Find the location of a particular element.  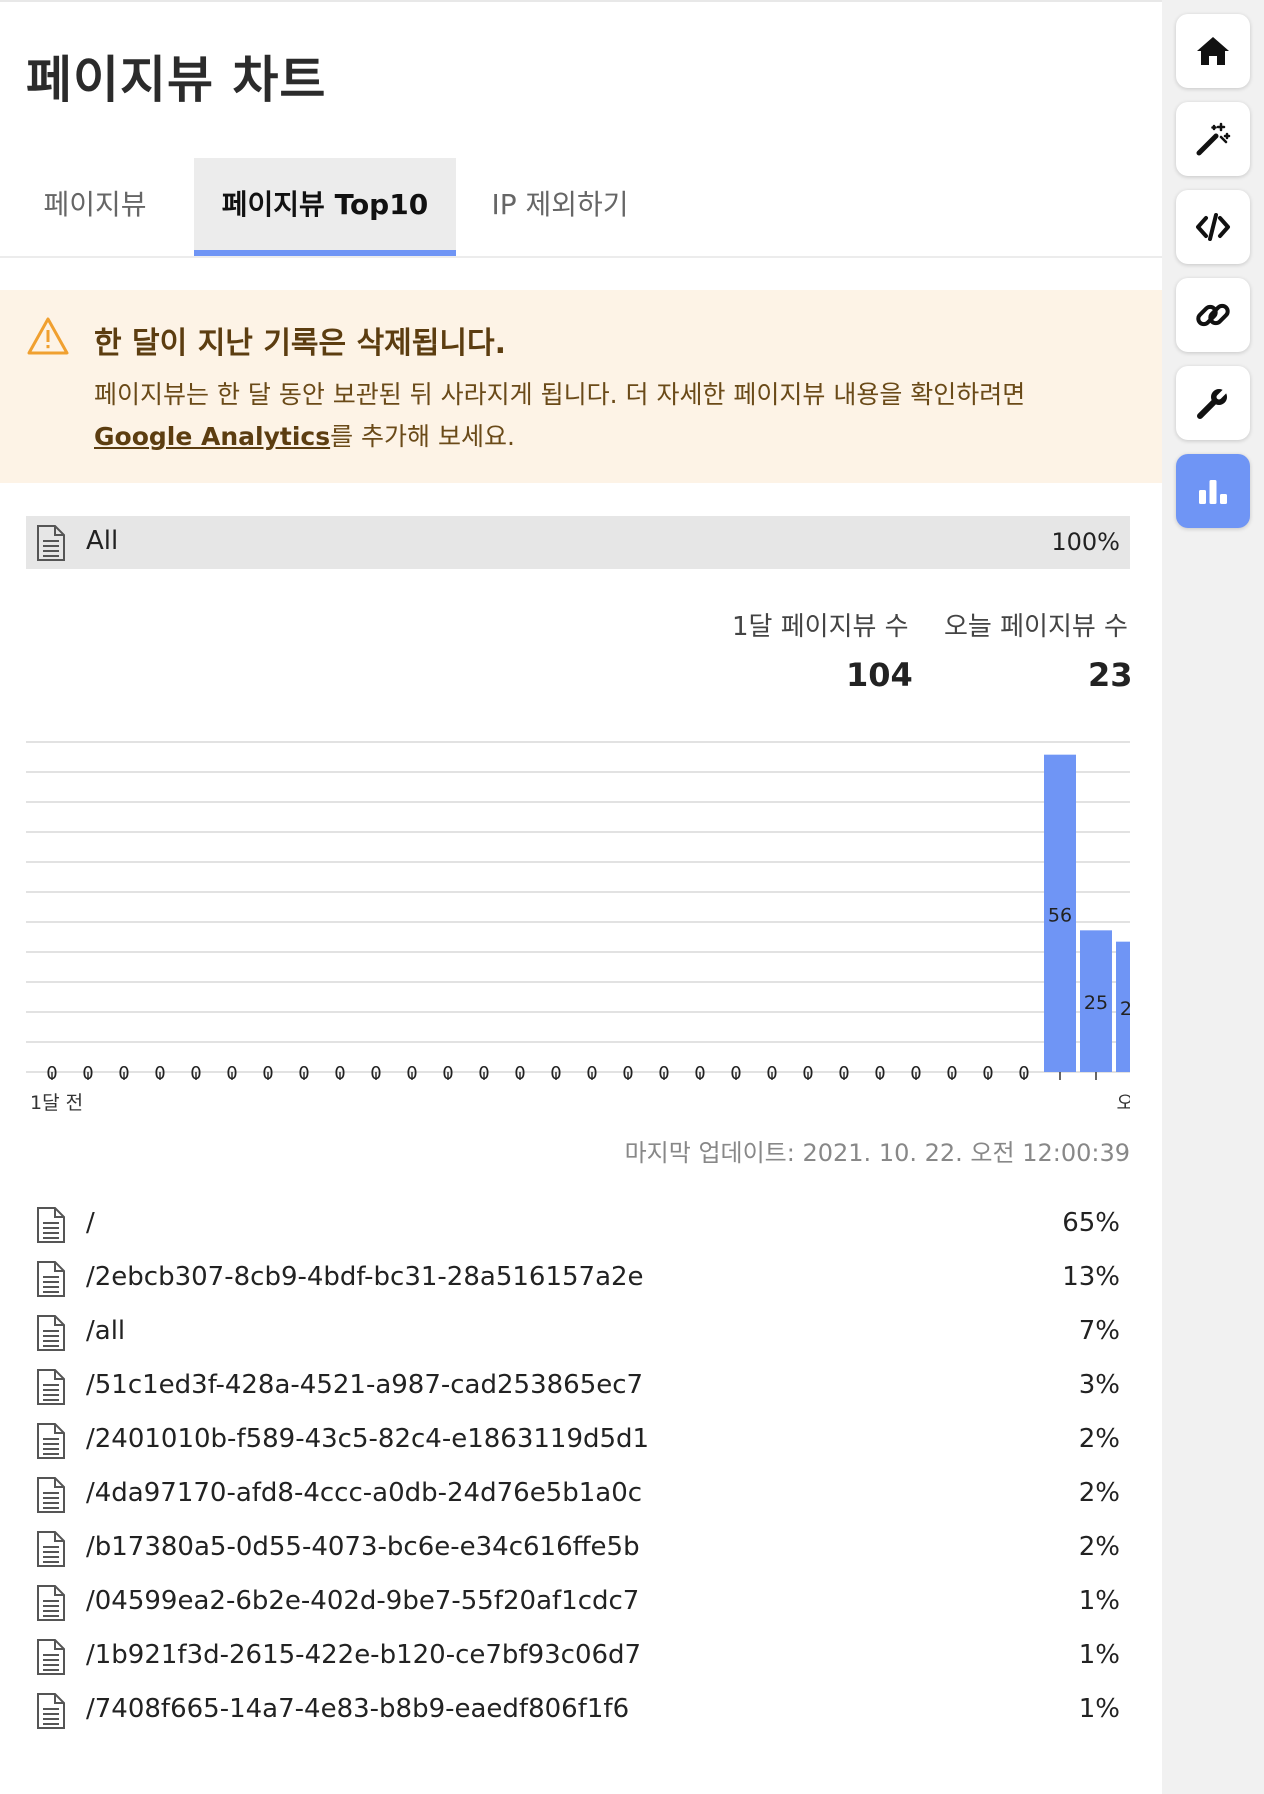

page-path: /4da97170-afd8-4ccc-a0db-24d76e5b1a0c is located at coordinates (364, 1493).